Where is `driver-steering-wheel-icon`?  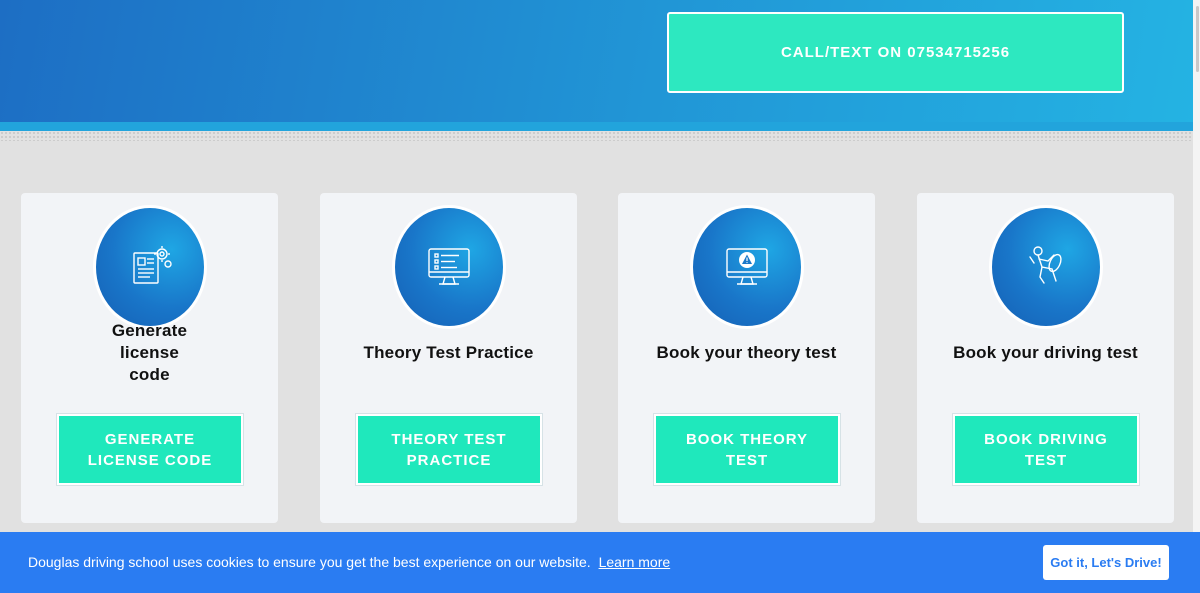
driver-steering-wheel-icon is located at coordinates (1045, 265).